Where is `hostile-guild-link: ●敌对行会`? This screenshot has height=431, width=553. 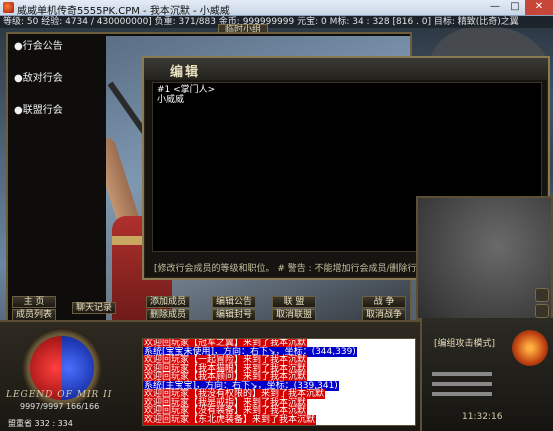
hostile-guild-link: ●敌对行会 is located at coordinates (59, 88).